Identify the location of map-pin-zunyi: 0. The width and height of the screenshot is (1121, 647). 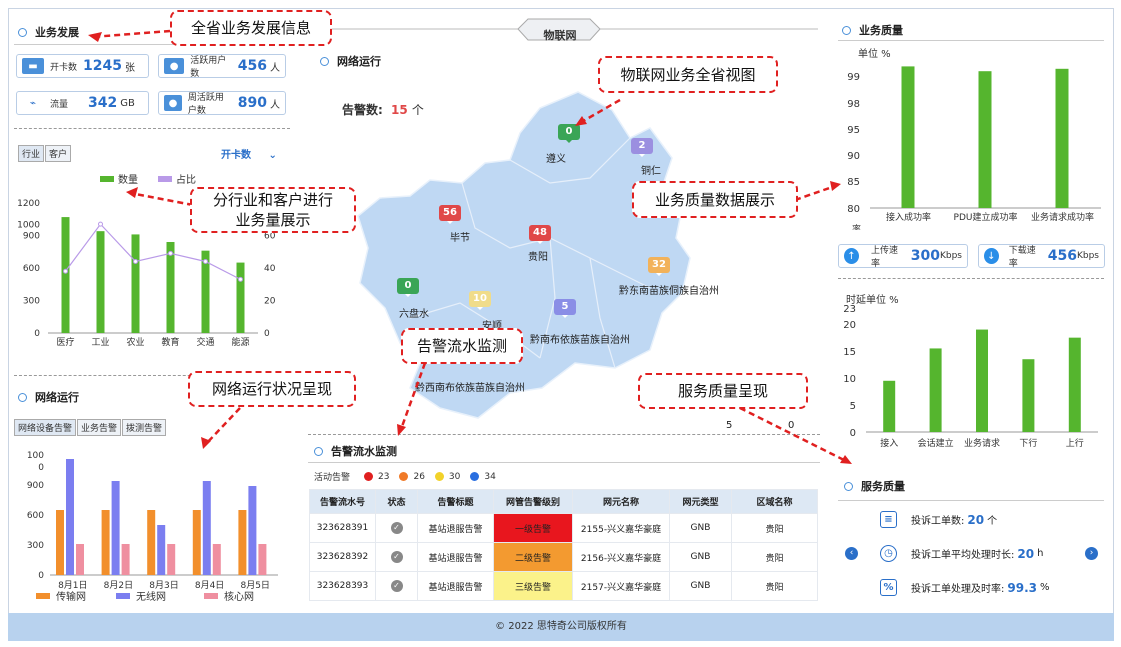
(569, 133).